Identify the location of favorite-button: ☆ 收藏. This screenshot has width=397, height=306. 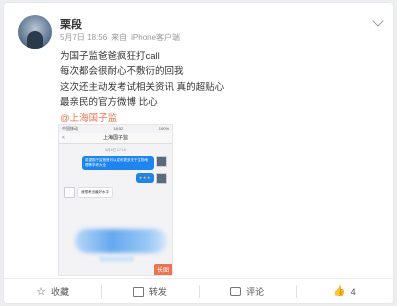
(52, 291).